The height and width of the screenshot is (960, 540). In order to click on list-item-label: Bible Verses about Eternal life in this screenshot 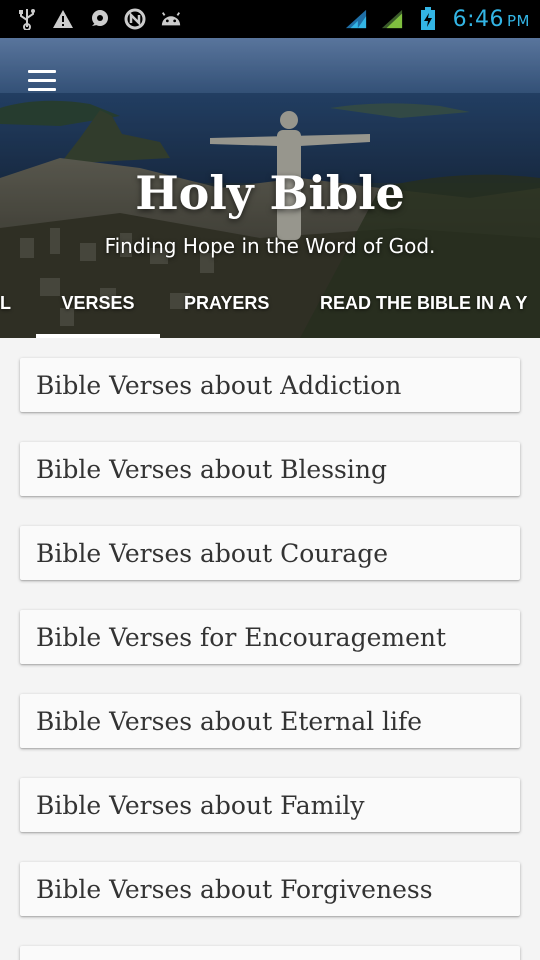, I will do `click(229, 721)`.